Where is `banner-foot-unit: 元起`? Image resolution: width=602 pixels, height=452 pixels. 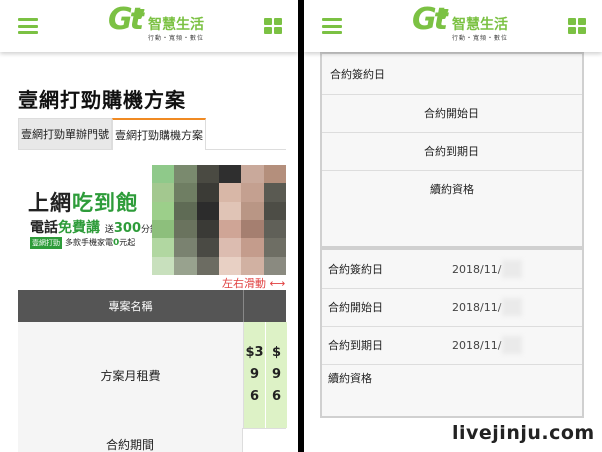
banner-foot-unit: 元起 is located at coordinates (127, 242).